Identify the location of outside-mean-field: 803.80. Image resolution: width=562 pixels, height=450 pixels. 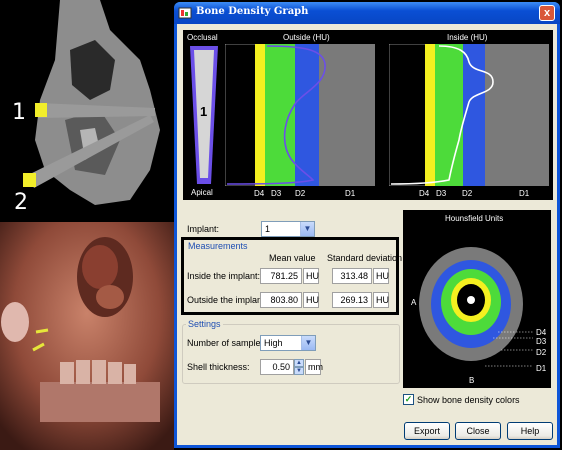
(281, 300).